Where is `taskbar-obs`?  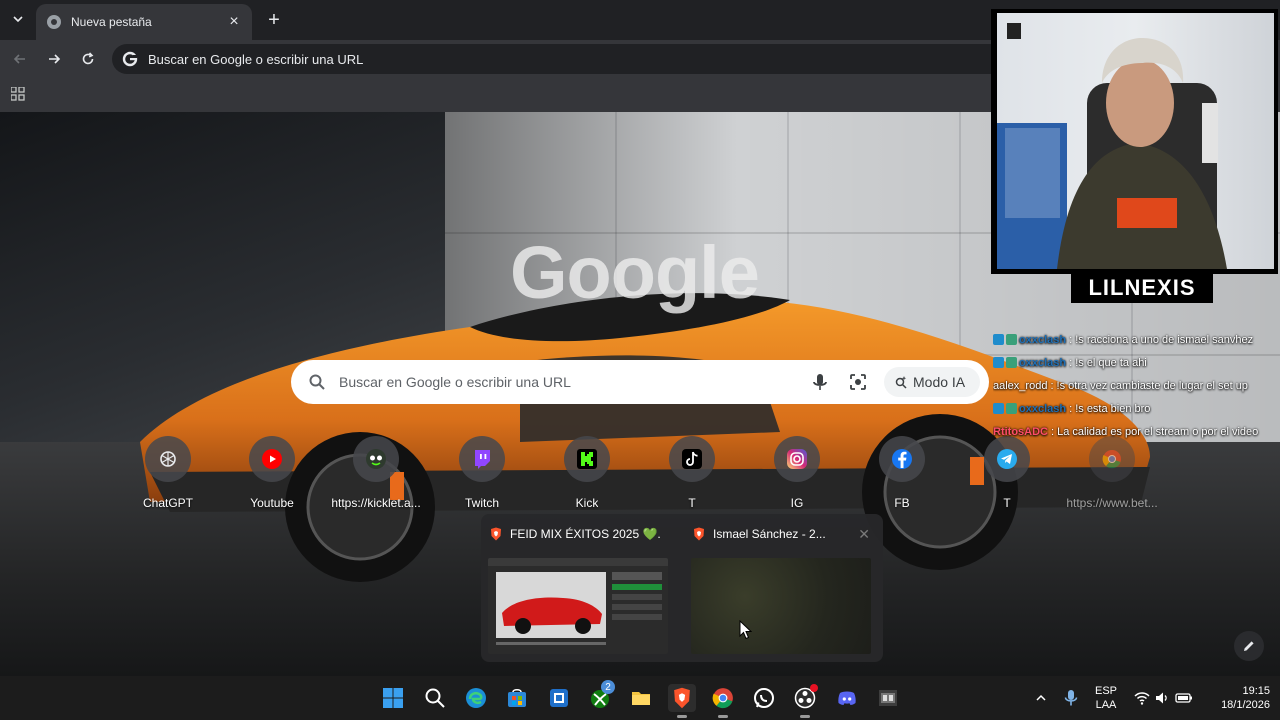 taskbar-obs is located at coordinates (805, 701).